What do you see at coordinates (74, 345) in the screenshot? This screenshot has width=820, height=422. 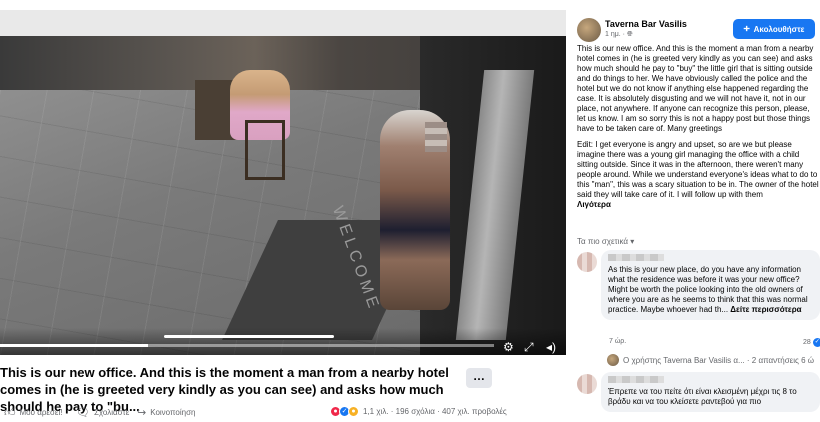 I see `video-progress-fill` at bounding box center [74, 345].